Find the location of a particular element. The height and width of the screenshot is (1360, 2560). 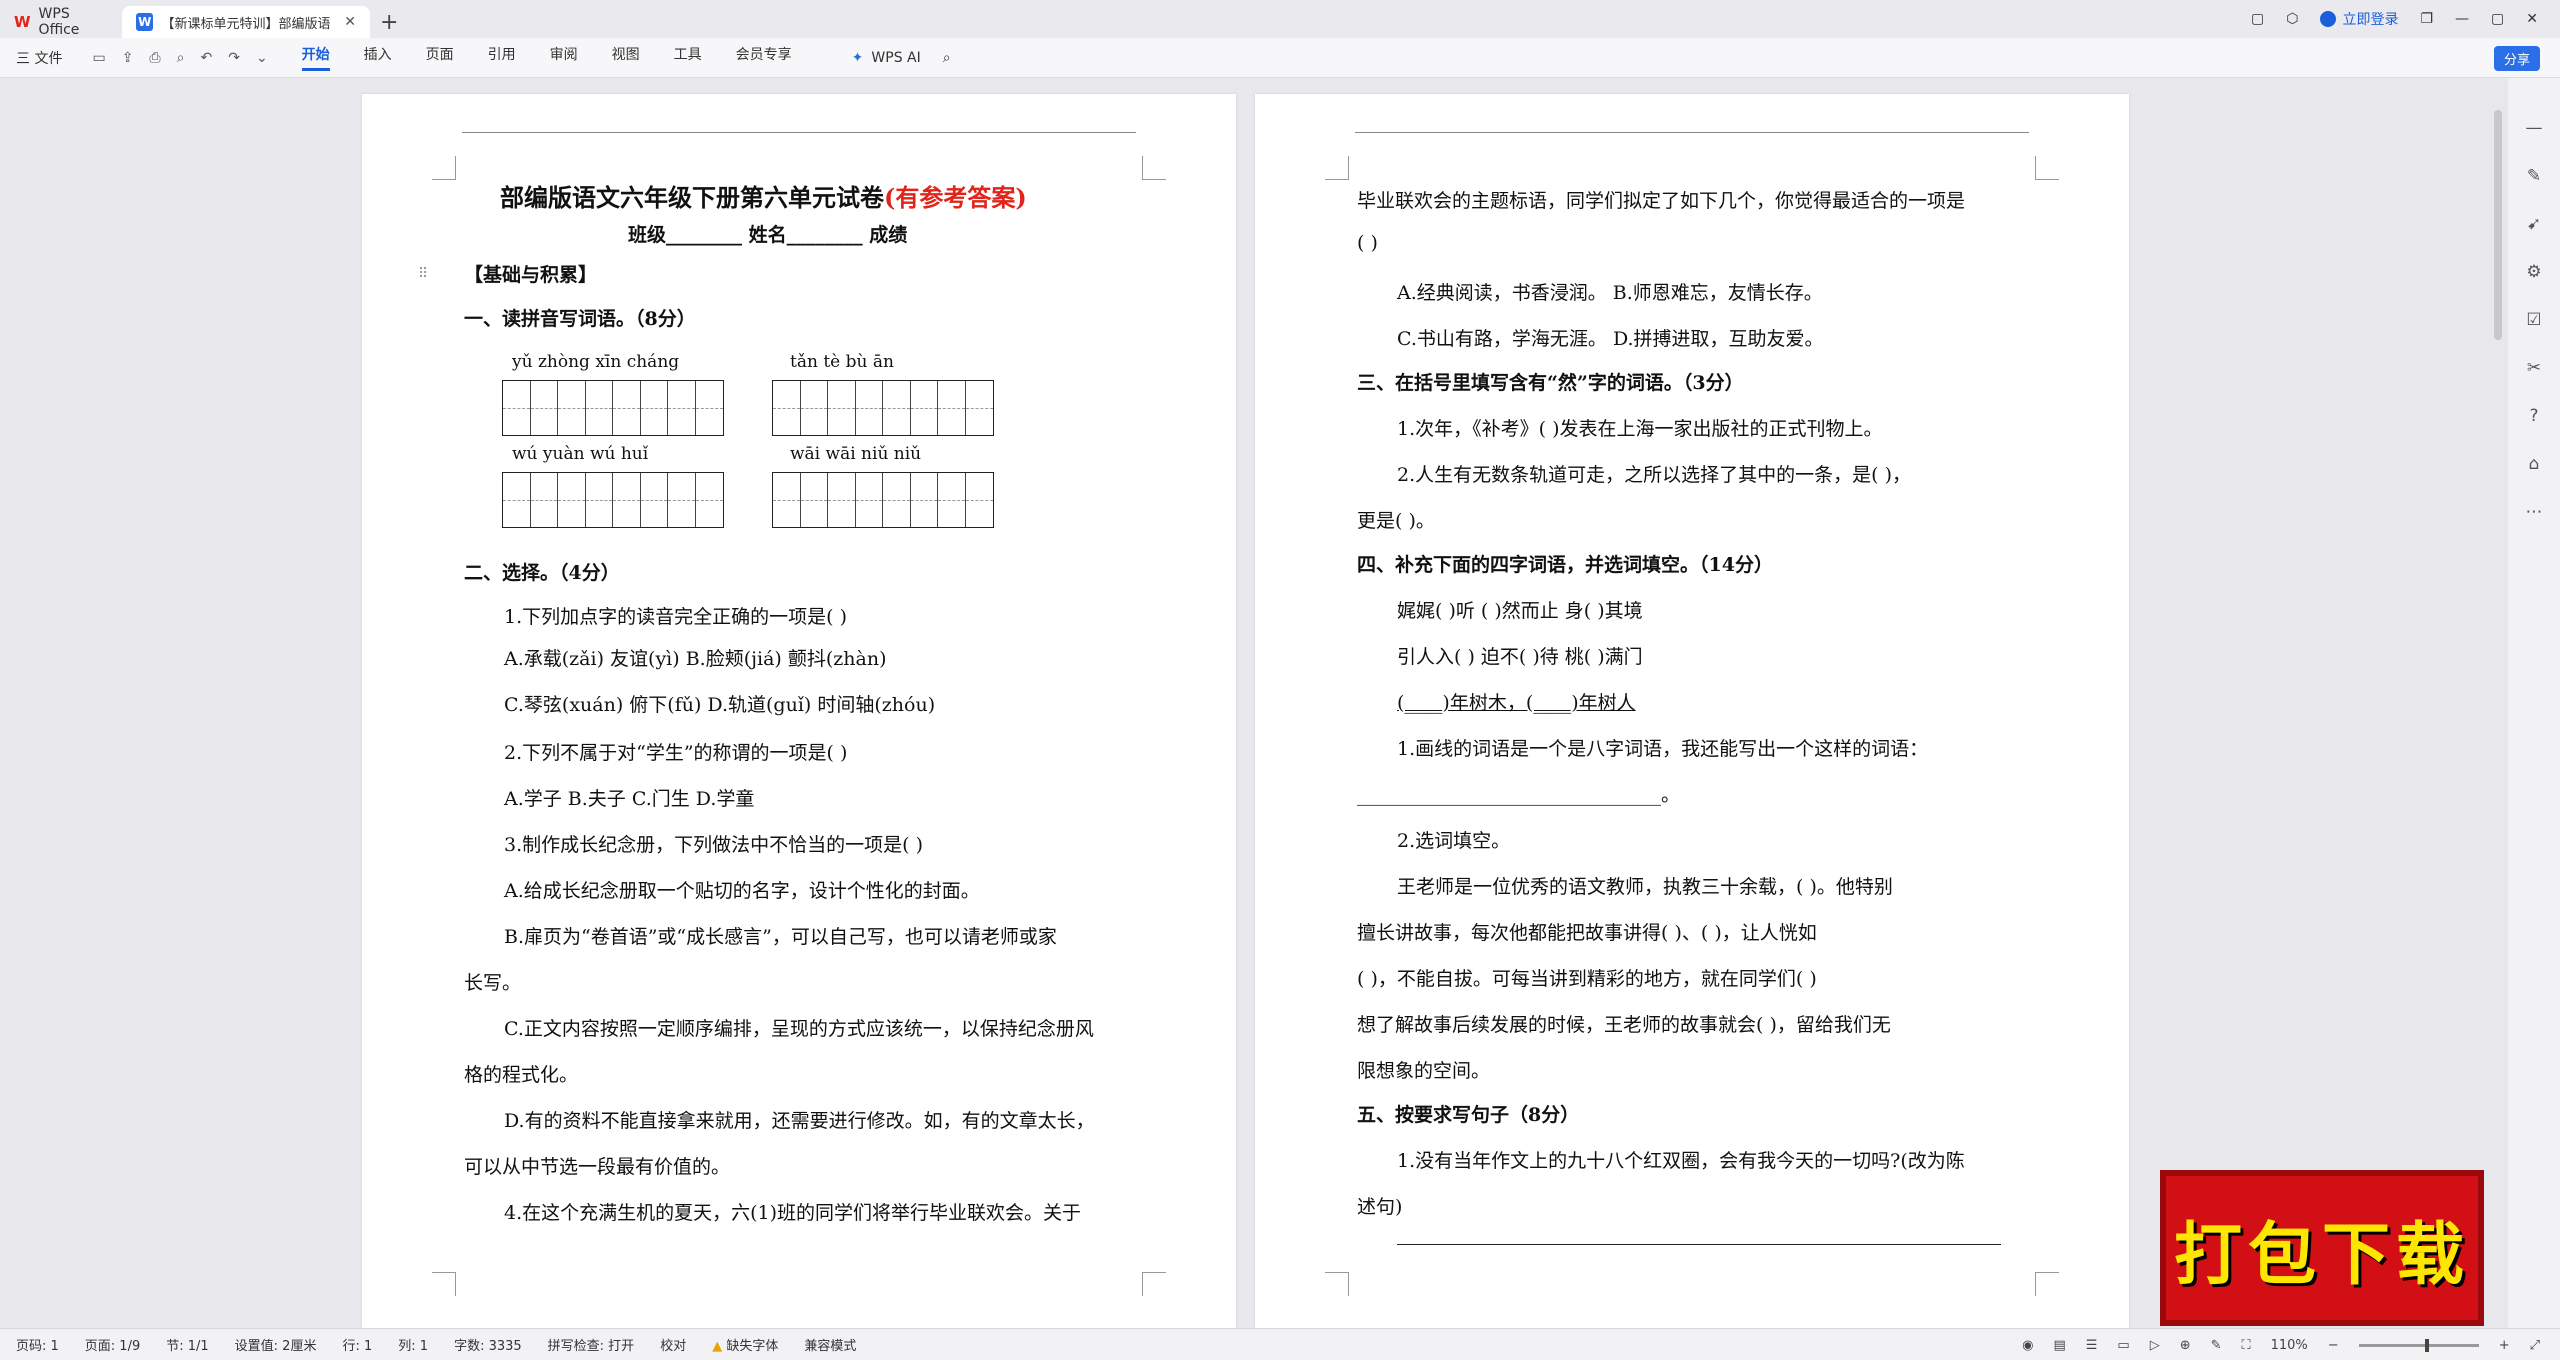

tab-document: W 【新课标单元特训】部编版语 ✕ is located at coordinates (246, 22).